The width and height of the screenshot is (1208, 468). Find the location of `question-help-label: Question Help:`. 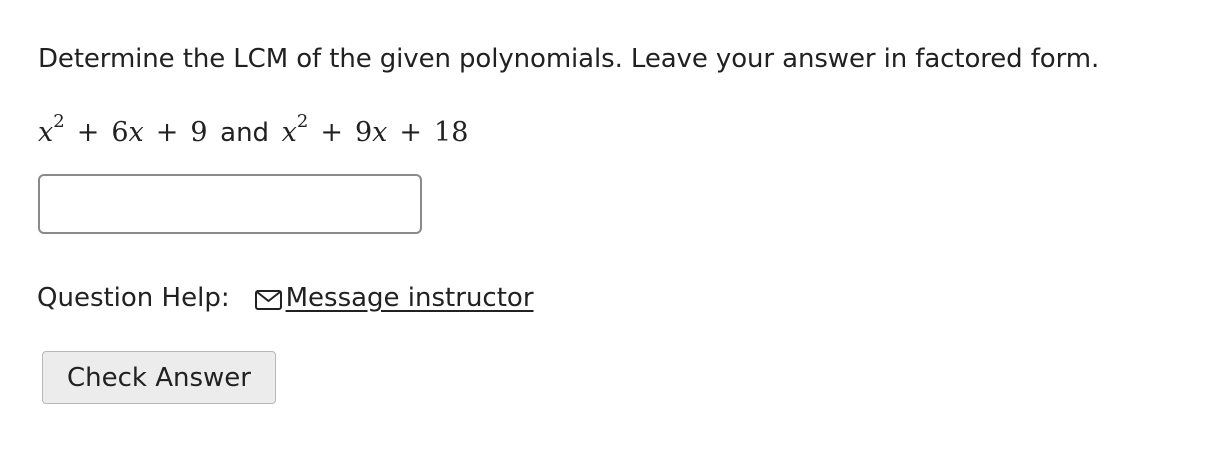

question-help-label: Question Help: is located at coordinates (133, 298).